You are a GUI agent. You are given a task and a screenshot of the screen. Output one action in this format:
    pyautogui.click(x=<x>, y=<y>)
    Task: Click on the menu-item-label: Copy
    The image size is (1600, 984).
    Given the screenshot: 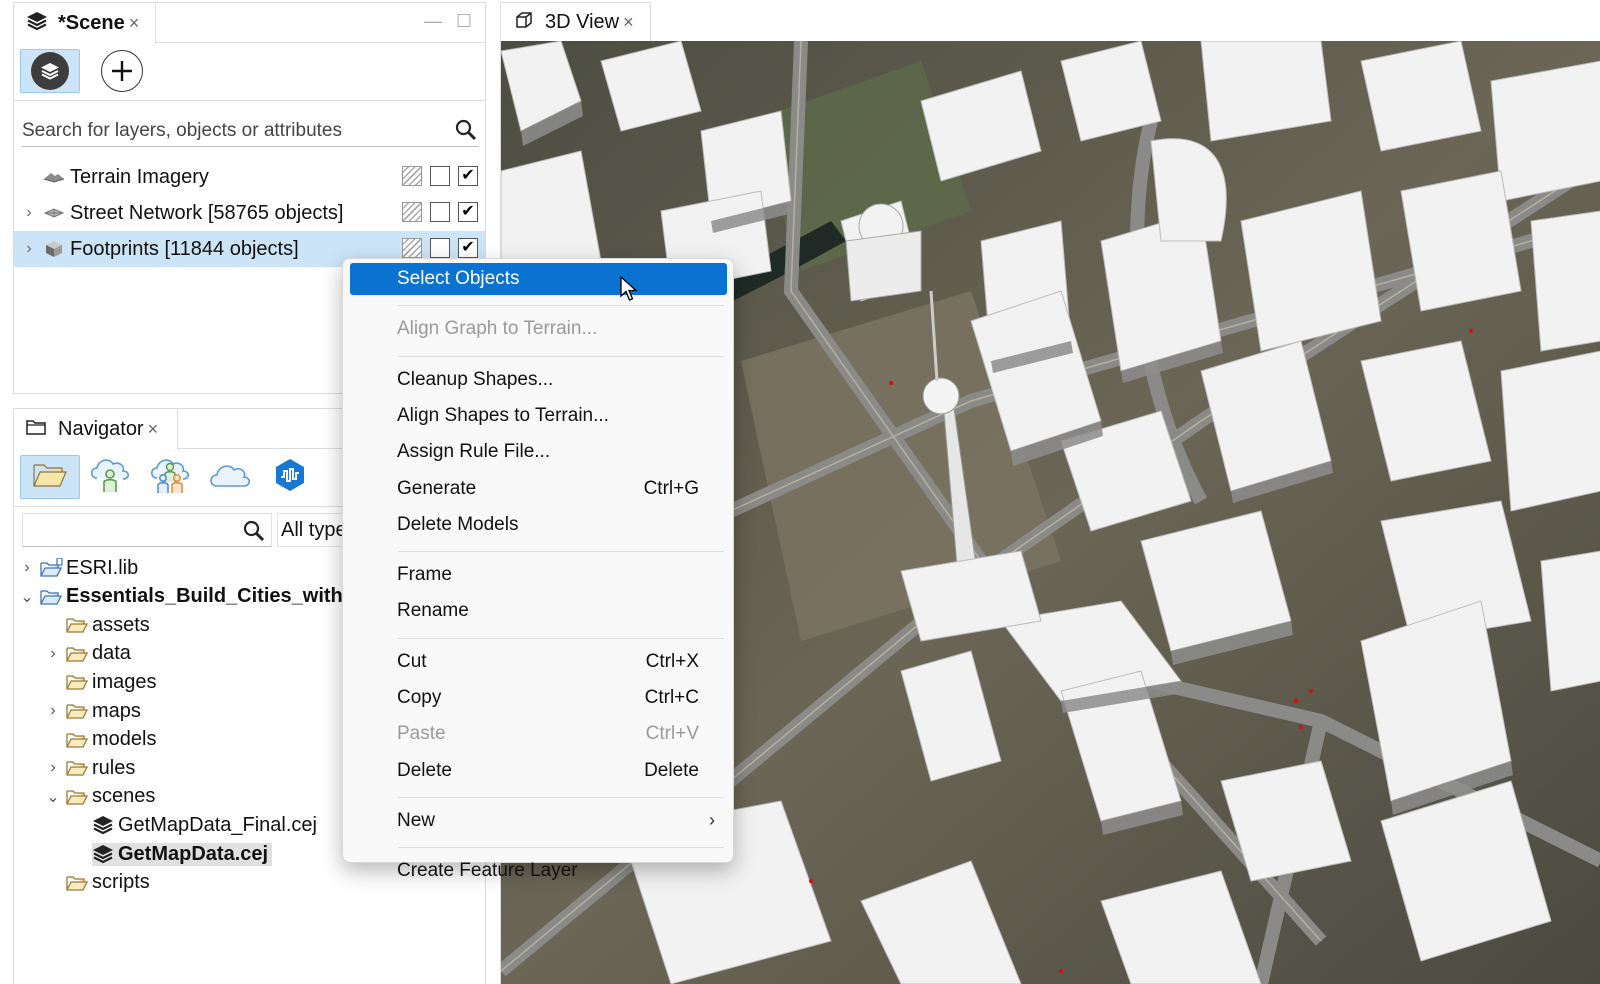 What is the action you would take?
    pyautogui.click(x=419, y=697)
    